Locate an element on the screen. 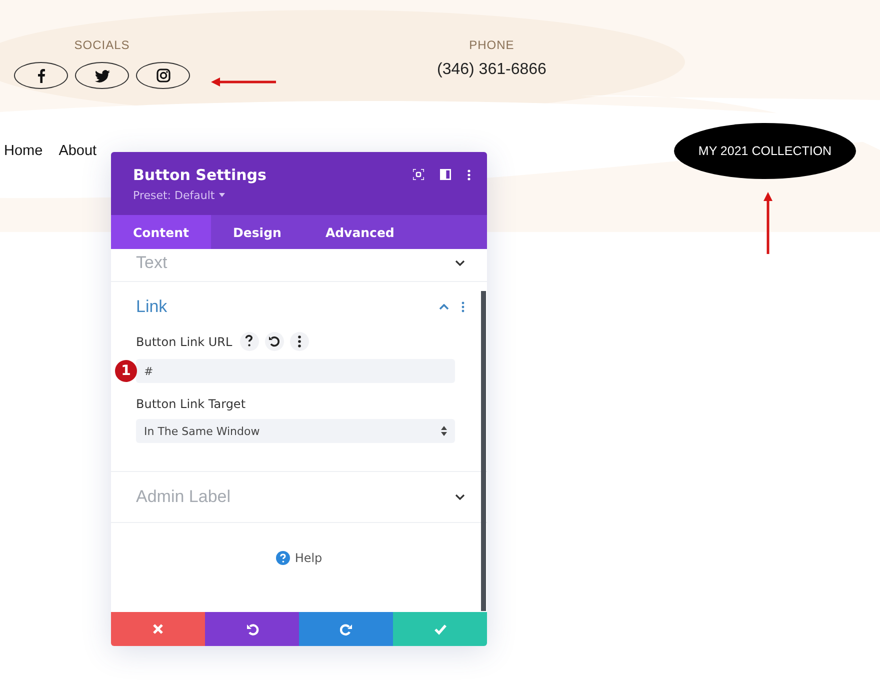  reset-icon is located at coordinates (274, 341).